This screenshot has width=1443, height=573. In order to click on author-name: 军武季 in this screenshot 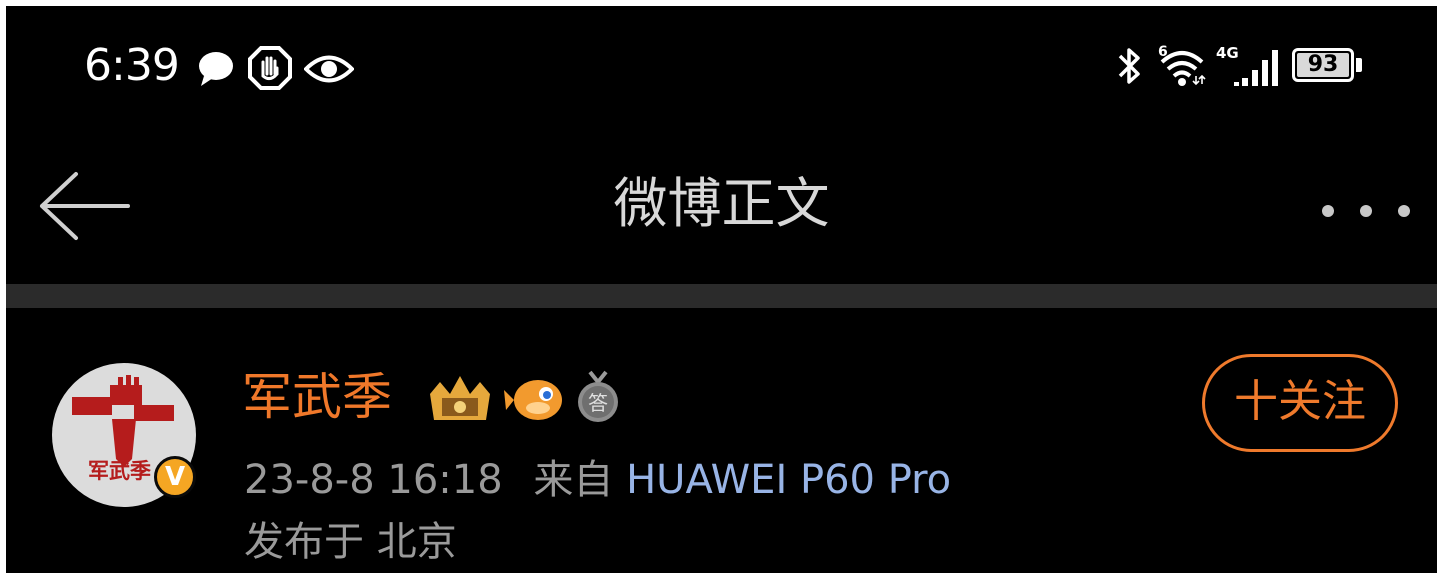, I will do `click(317, 397)`.